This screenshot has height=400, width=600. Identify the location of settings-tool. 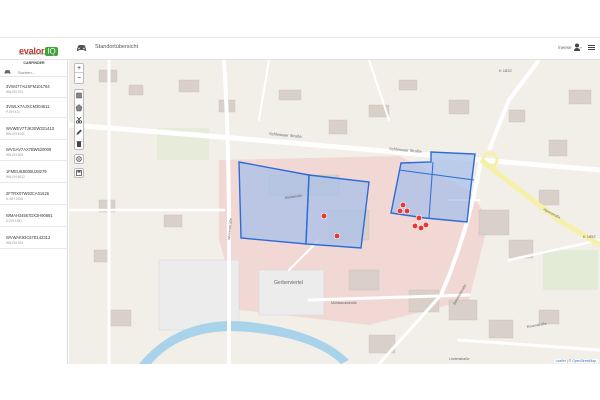
(79, 159).